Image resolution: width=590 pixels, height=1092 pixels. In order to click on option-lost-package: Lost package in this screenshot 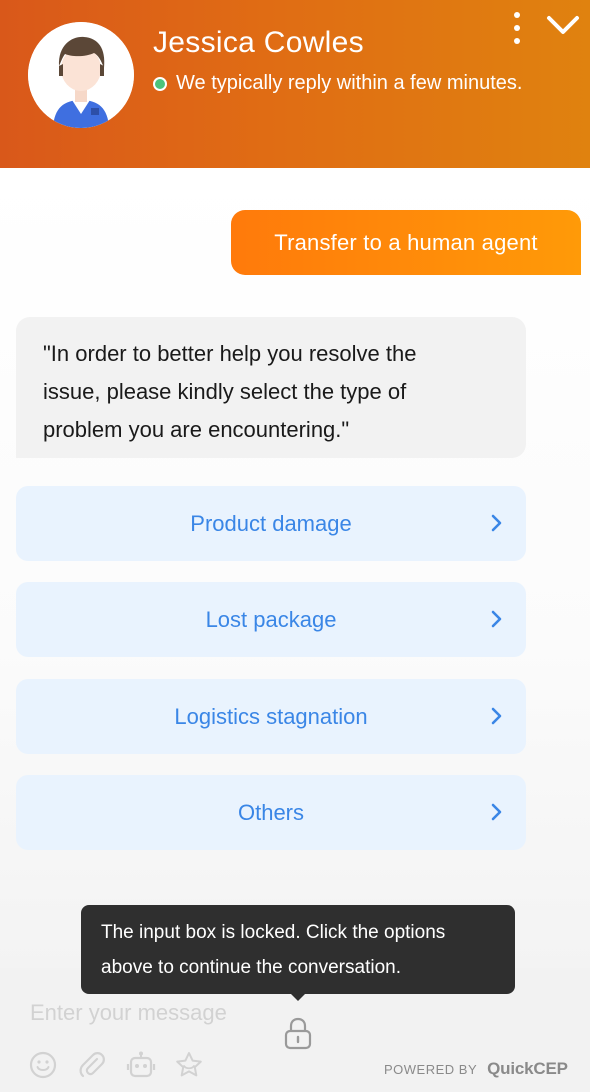, I will do `click(271, 619)`.